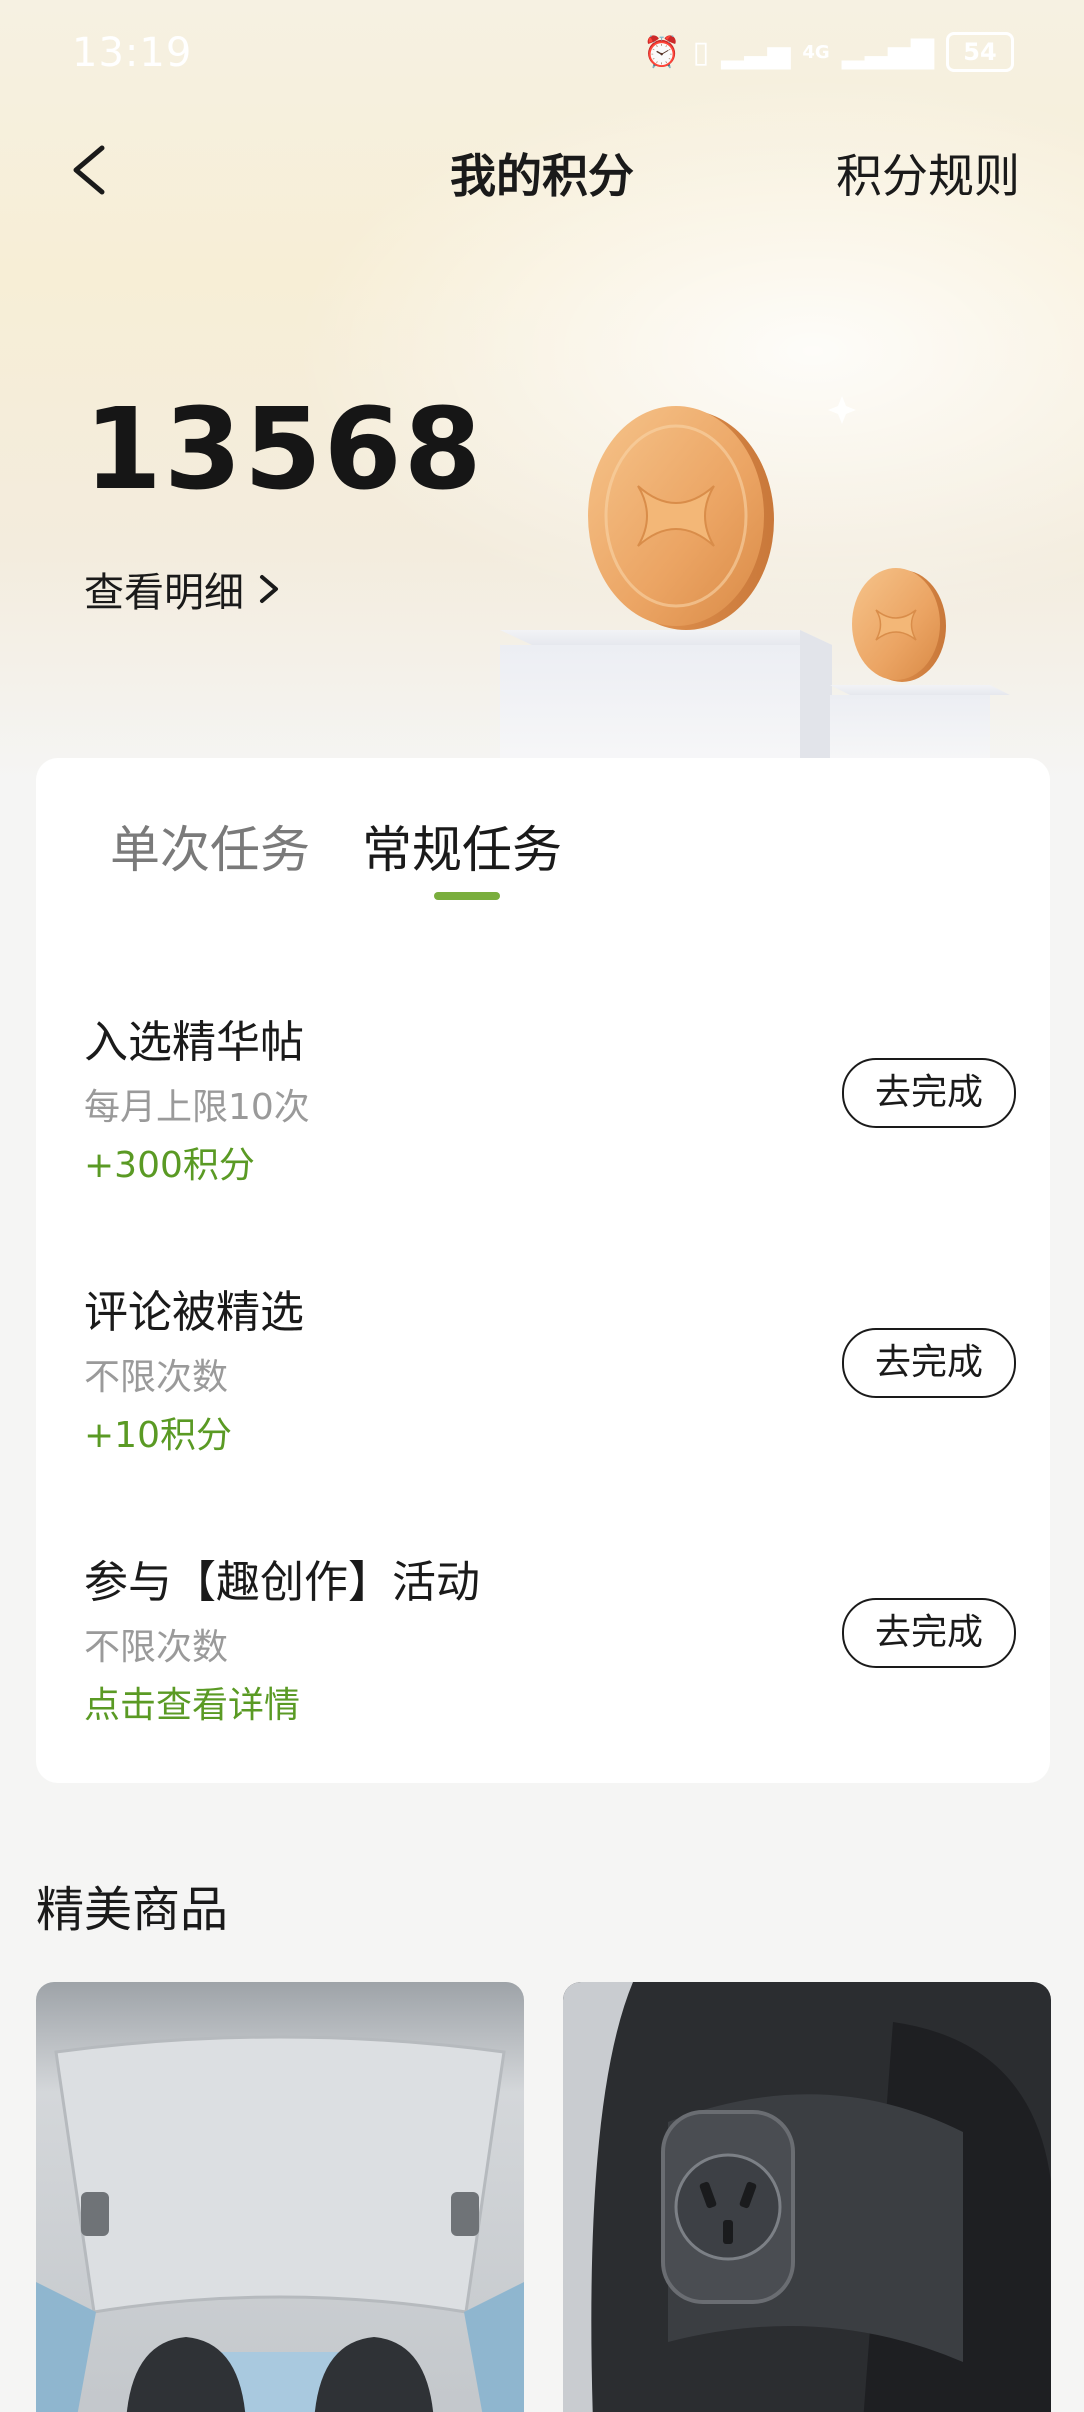  Describe the element at coordinates (701, 52) in the screenshot. I see `vibrate-icon: ▯` at that location.